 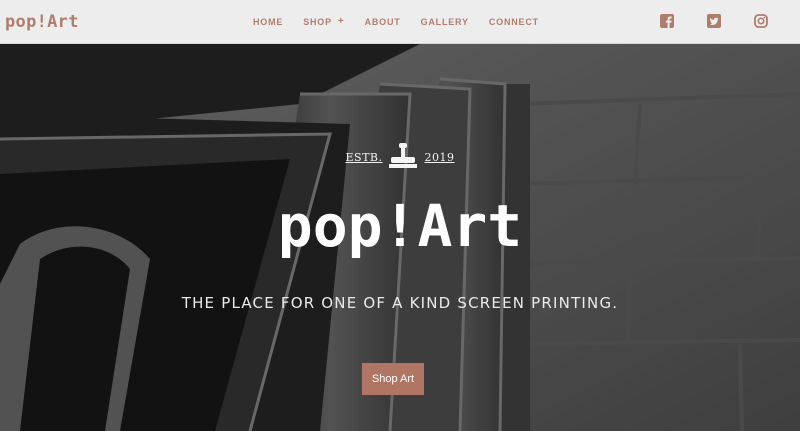 What do you see at coordinates (403, 155) in the screenshot?
I see `stamp-icon` at bounding box center [403, 155].